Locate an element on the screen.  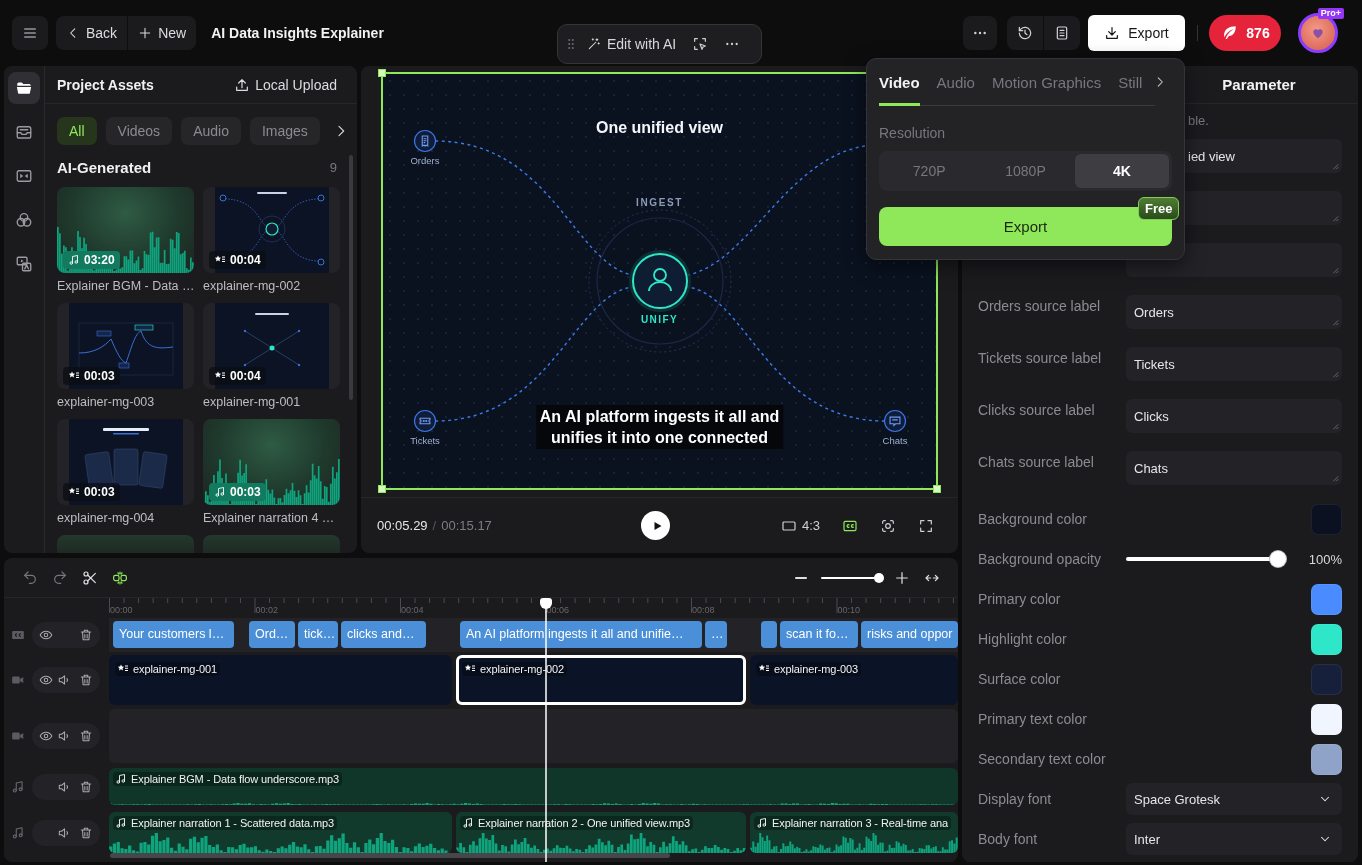
empty-track-lane is located at coordinates (533, 736).